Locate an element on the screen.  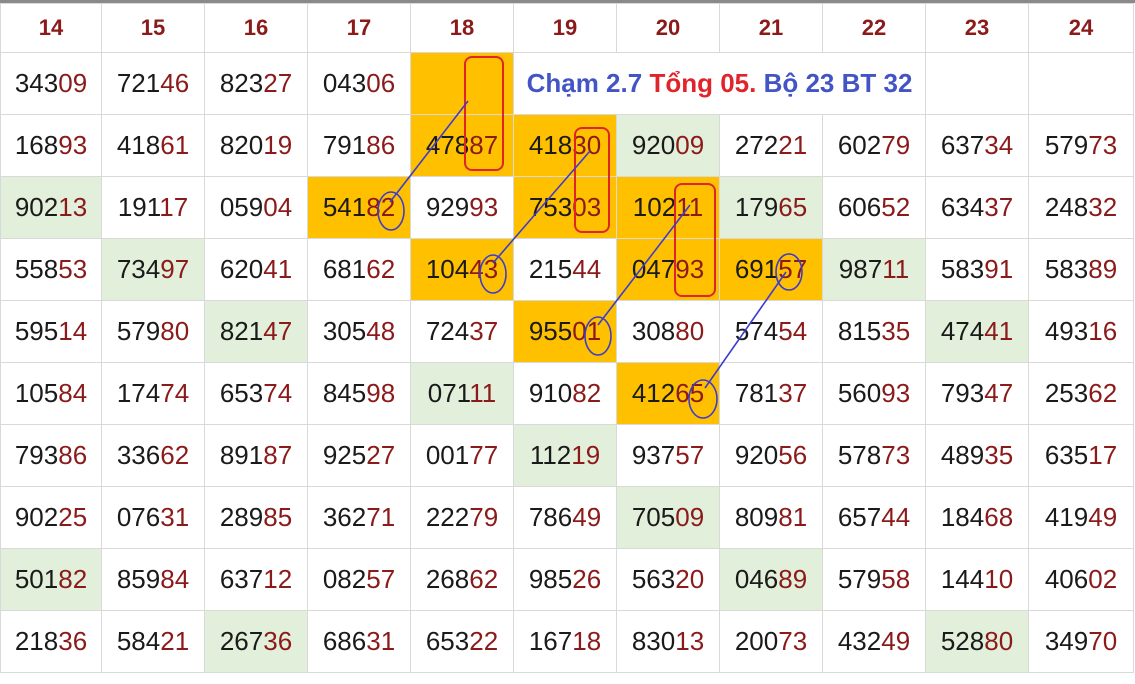
number-cell: 59514 is located at coordinates (51, 331).